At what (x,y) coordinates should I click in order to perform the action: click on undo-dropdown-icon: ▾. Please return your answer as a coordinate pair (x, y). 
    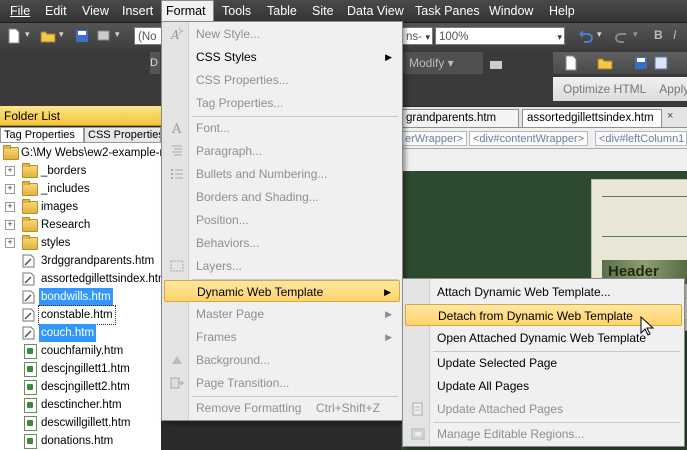
    Looking at the image, I should click on (599, 34).